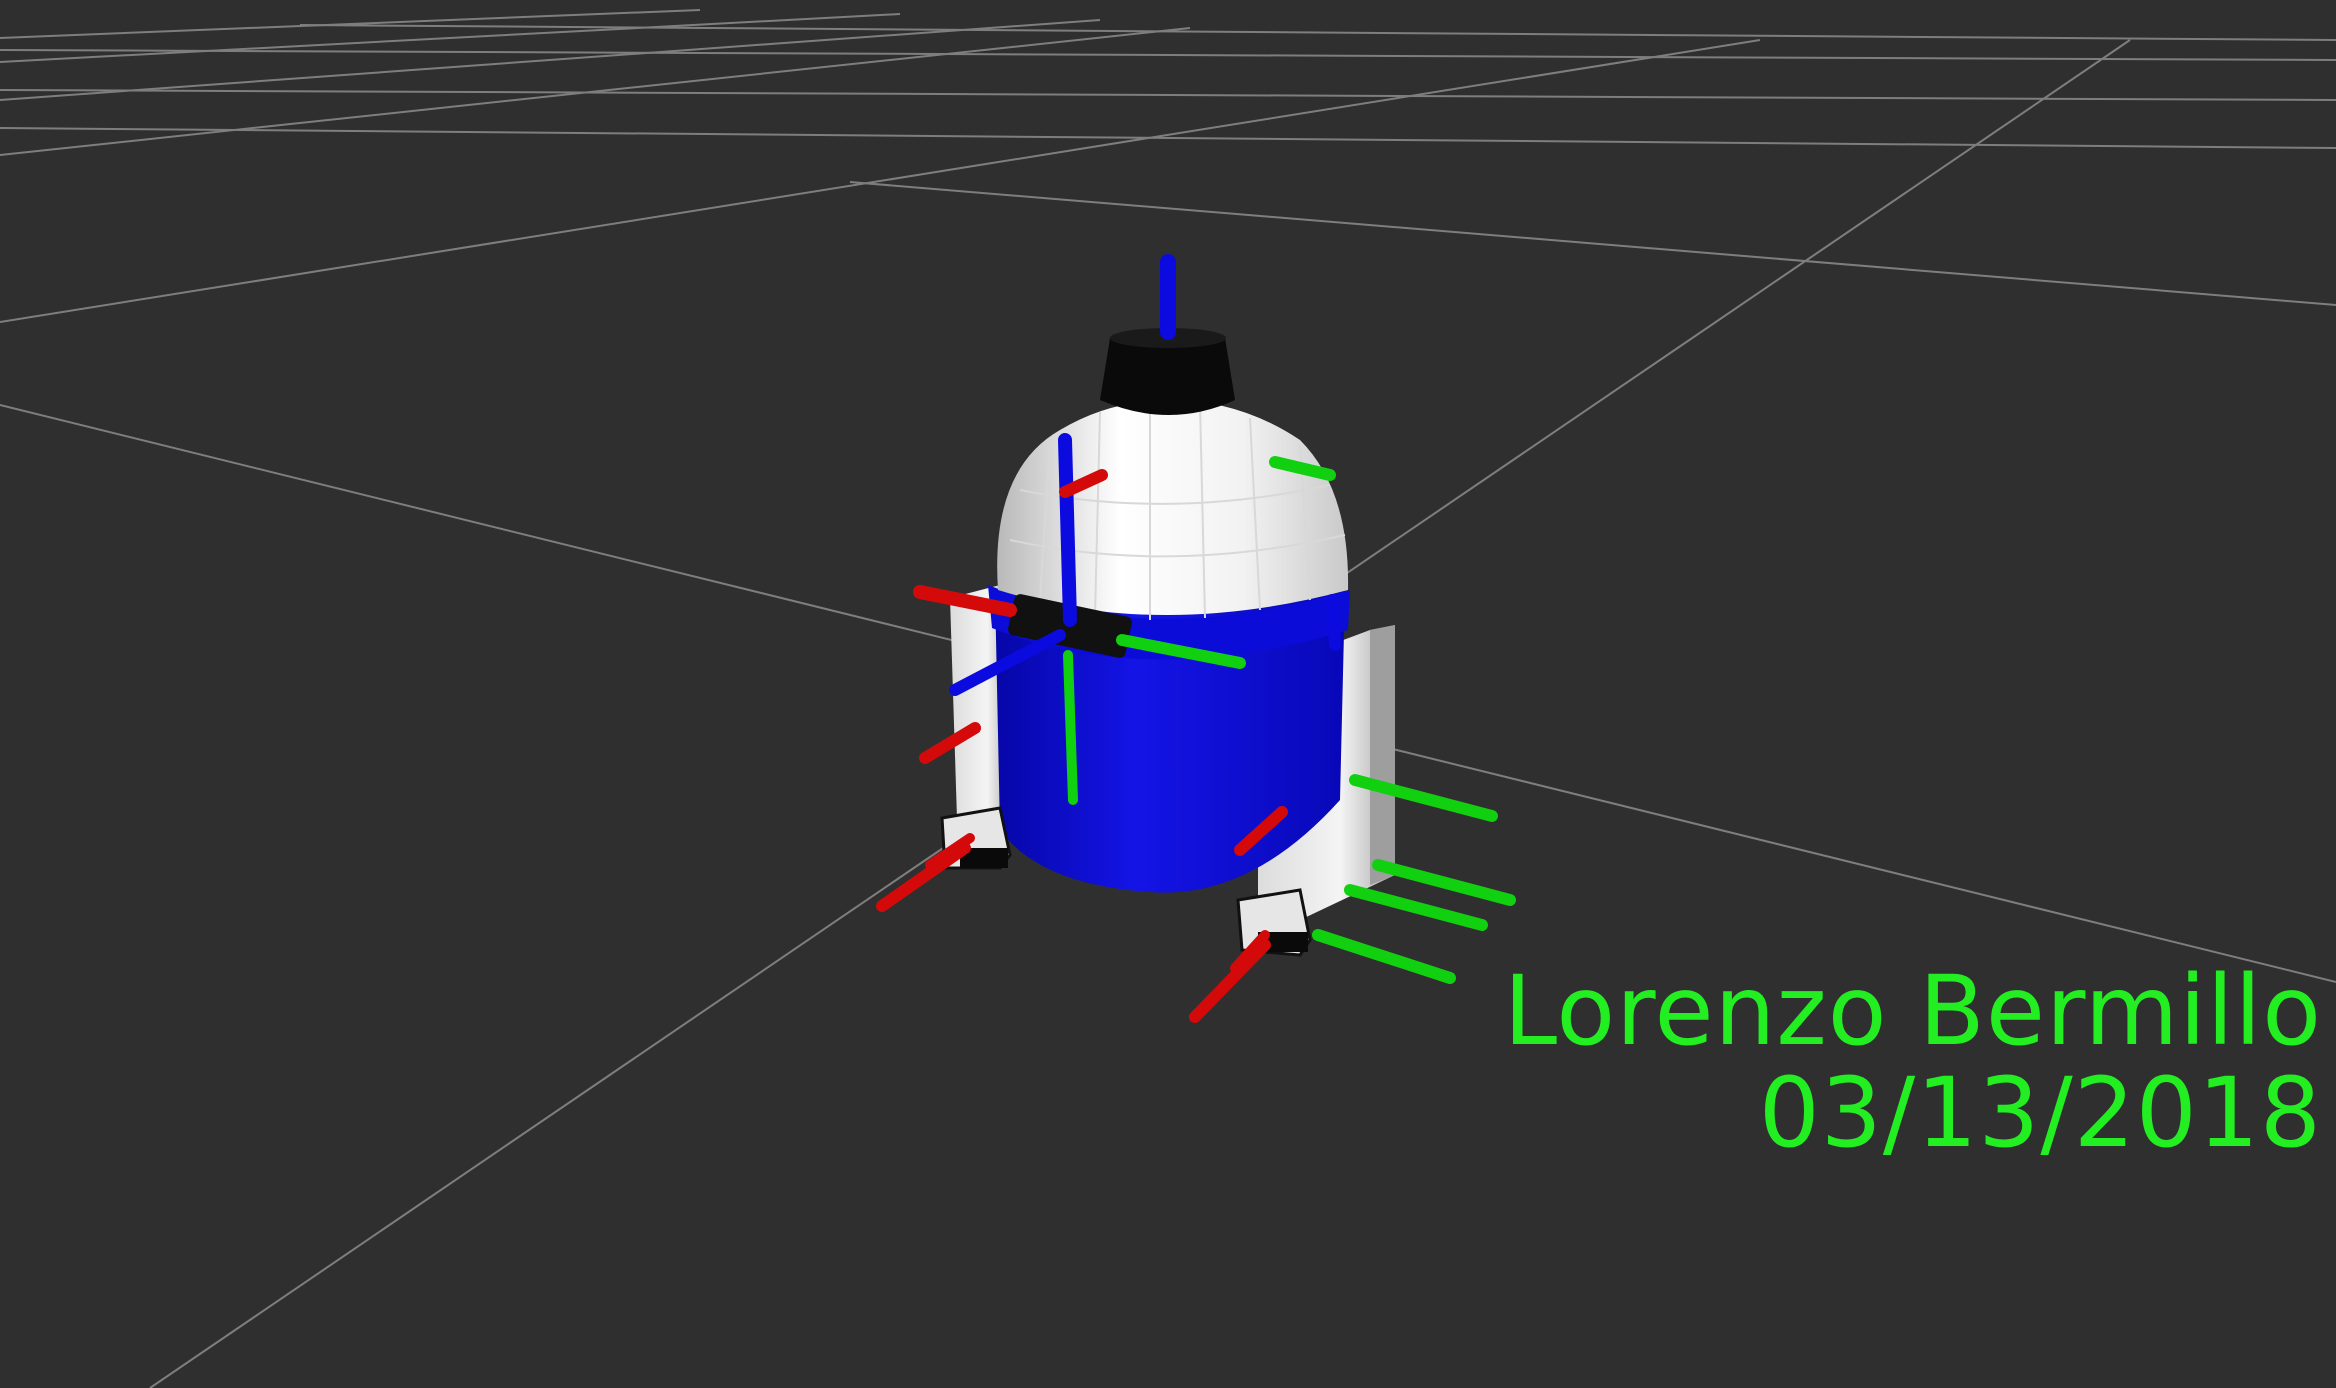 The image size is (2336, 1388). Describe the element at coordinates (1173, 507) in the screenshot. I see `robot-dome` at that location.